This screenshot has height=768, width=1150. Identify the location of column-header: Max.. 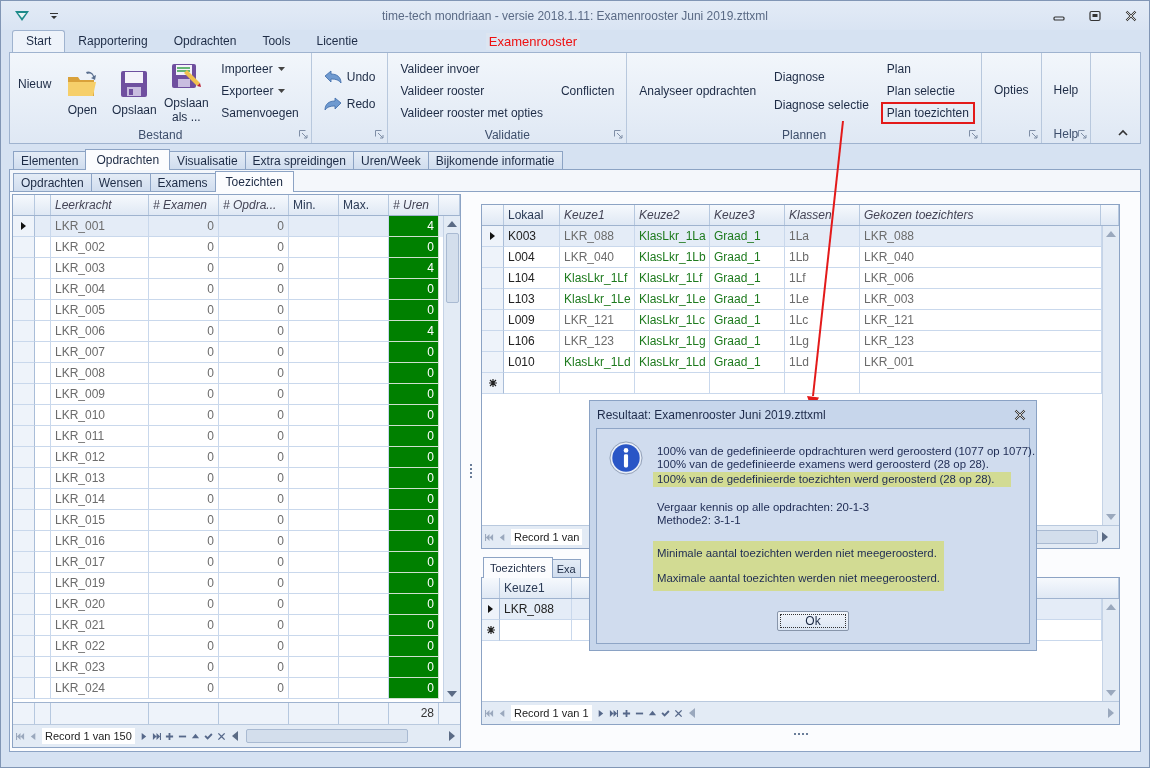
(364, 205).